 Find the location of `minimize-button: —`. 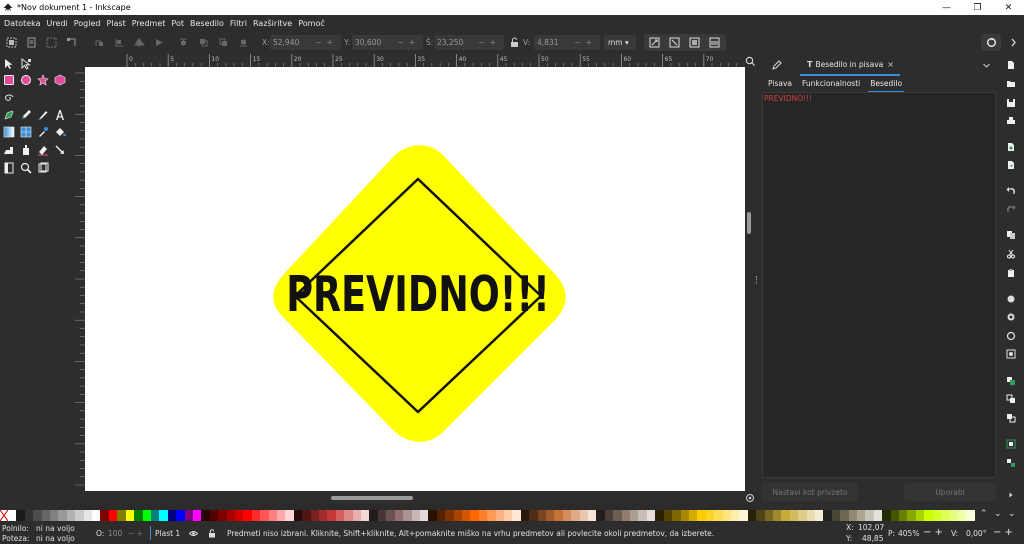

minimize-button: — is located at coordinates (946, 7).